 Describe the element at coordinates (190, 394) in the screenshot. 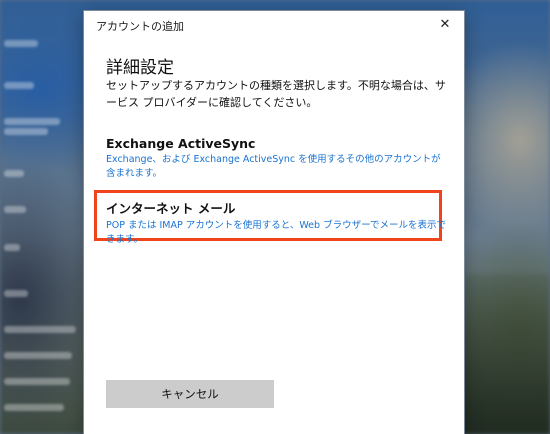

I see `cancel-button: キャンセル` at that location.